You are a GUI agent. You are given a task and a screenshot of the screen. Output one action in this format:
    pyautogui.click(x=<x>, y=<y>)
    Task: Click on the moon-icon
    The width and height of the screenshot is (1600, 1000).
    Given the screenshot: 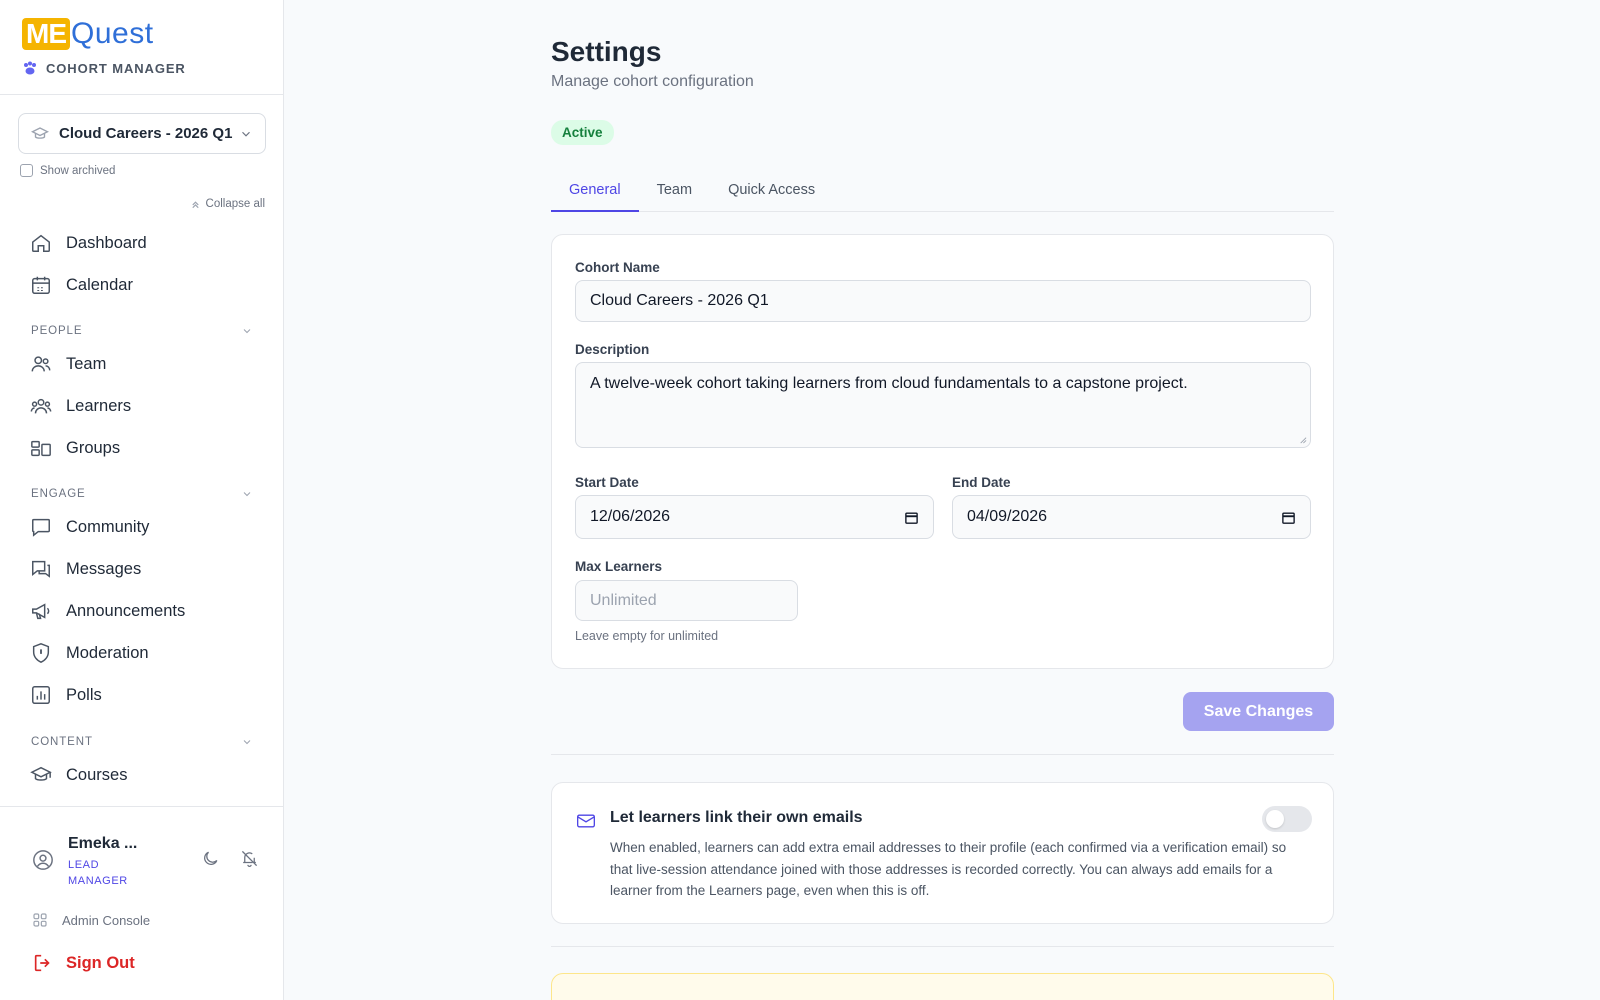 What is the action you would take?
    pyautogui.click(x=210, y=858)
    